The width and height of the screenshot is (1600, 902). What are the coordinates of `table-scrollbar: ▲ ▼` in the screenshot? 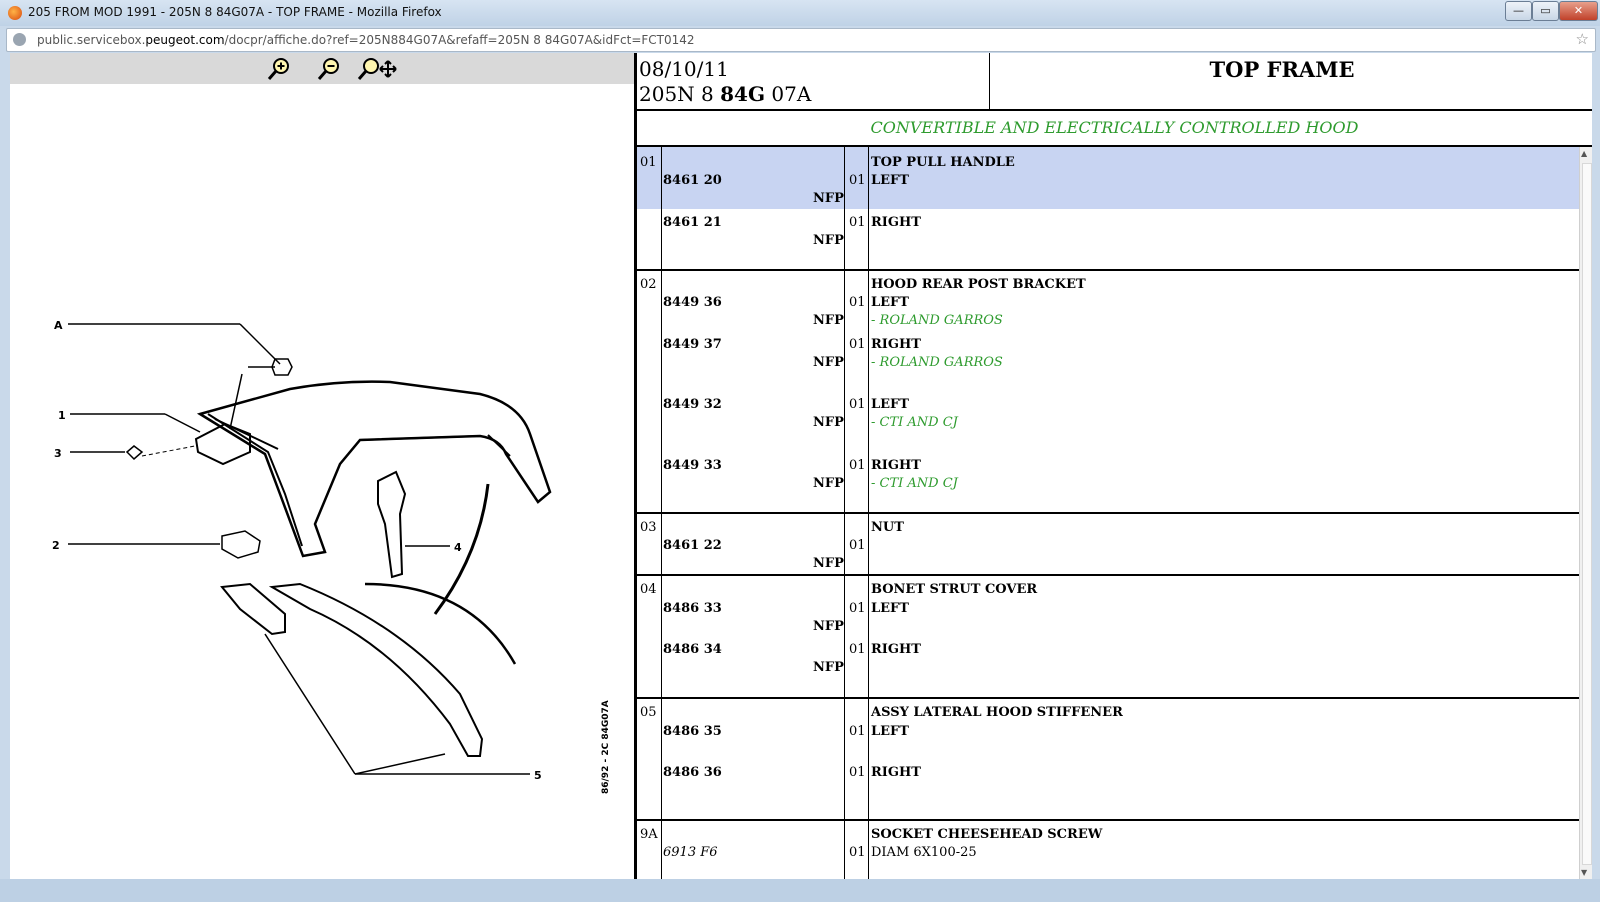 It's located at (1585, 513).